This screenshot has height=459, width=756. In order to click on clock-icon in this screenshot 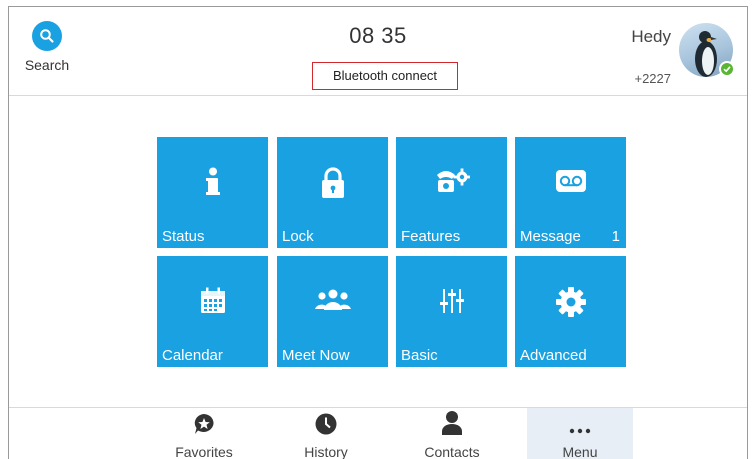, I will do `click(326, 422)`.